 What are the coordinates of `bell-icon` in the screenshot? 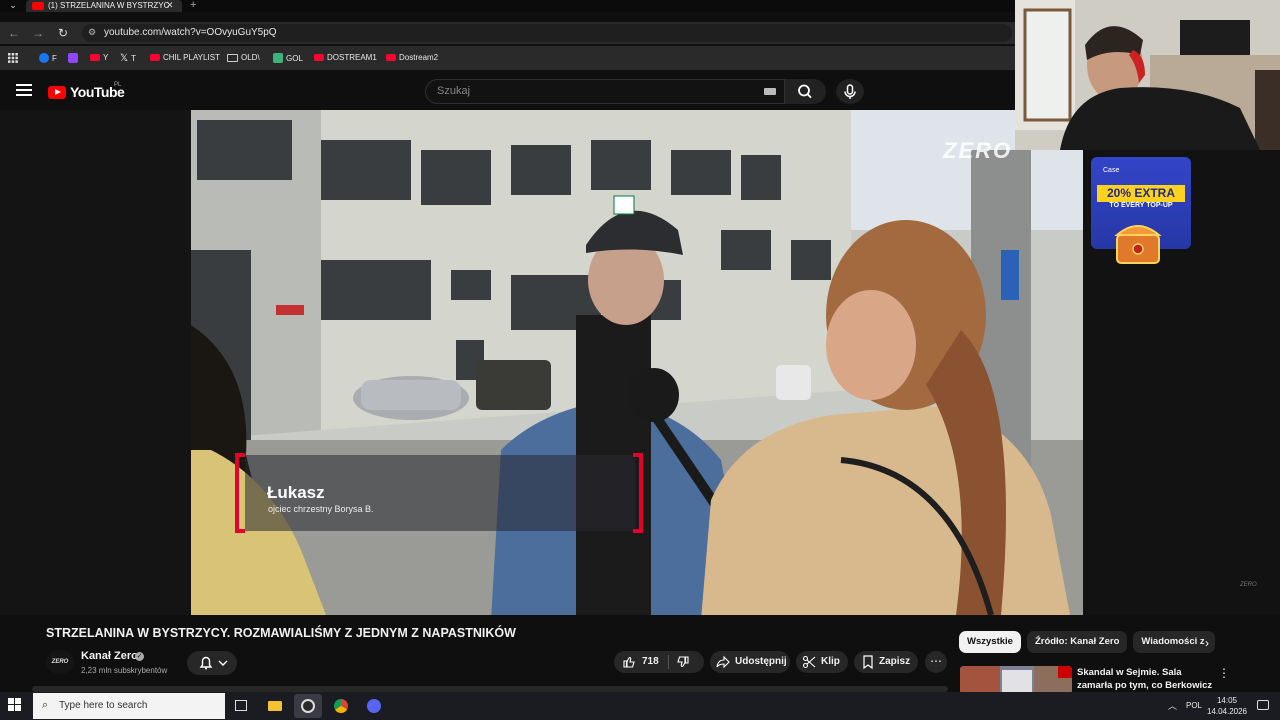 It's located at (213, 663).